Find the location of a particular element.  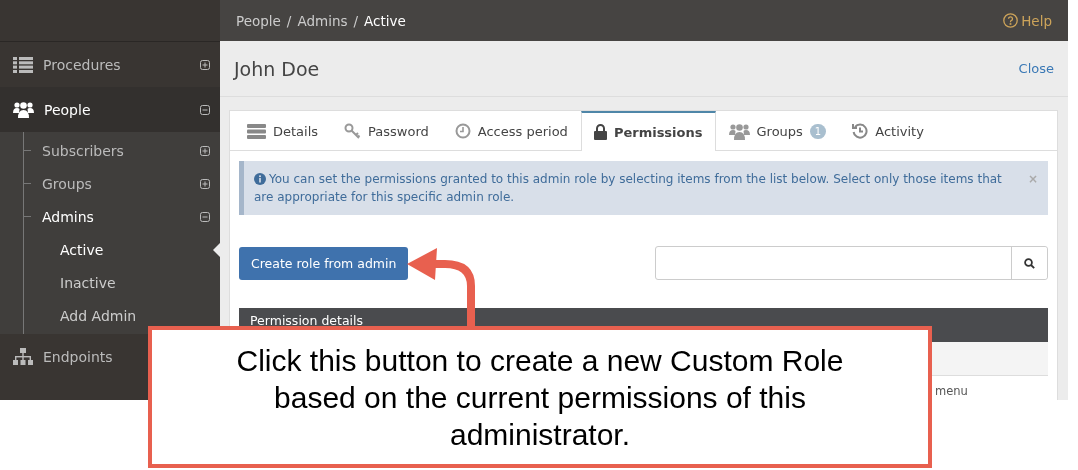

info-icon is located at coordinates (260, 179).